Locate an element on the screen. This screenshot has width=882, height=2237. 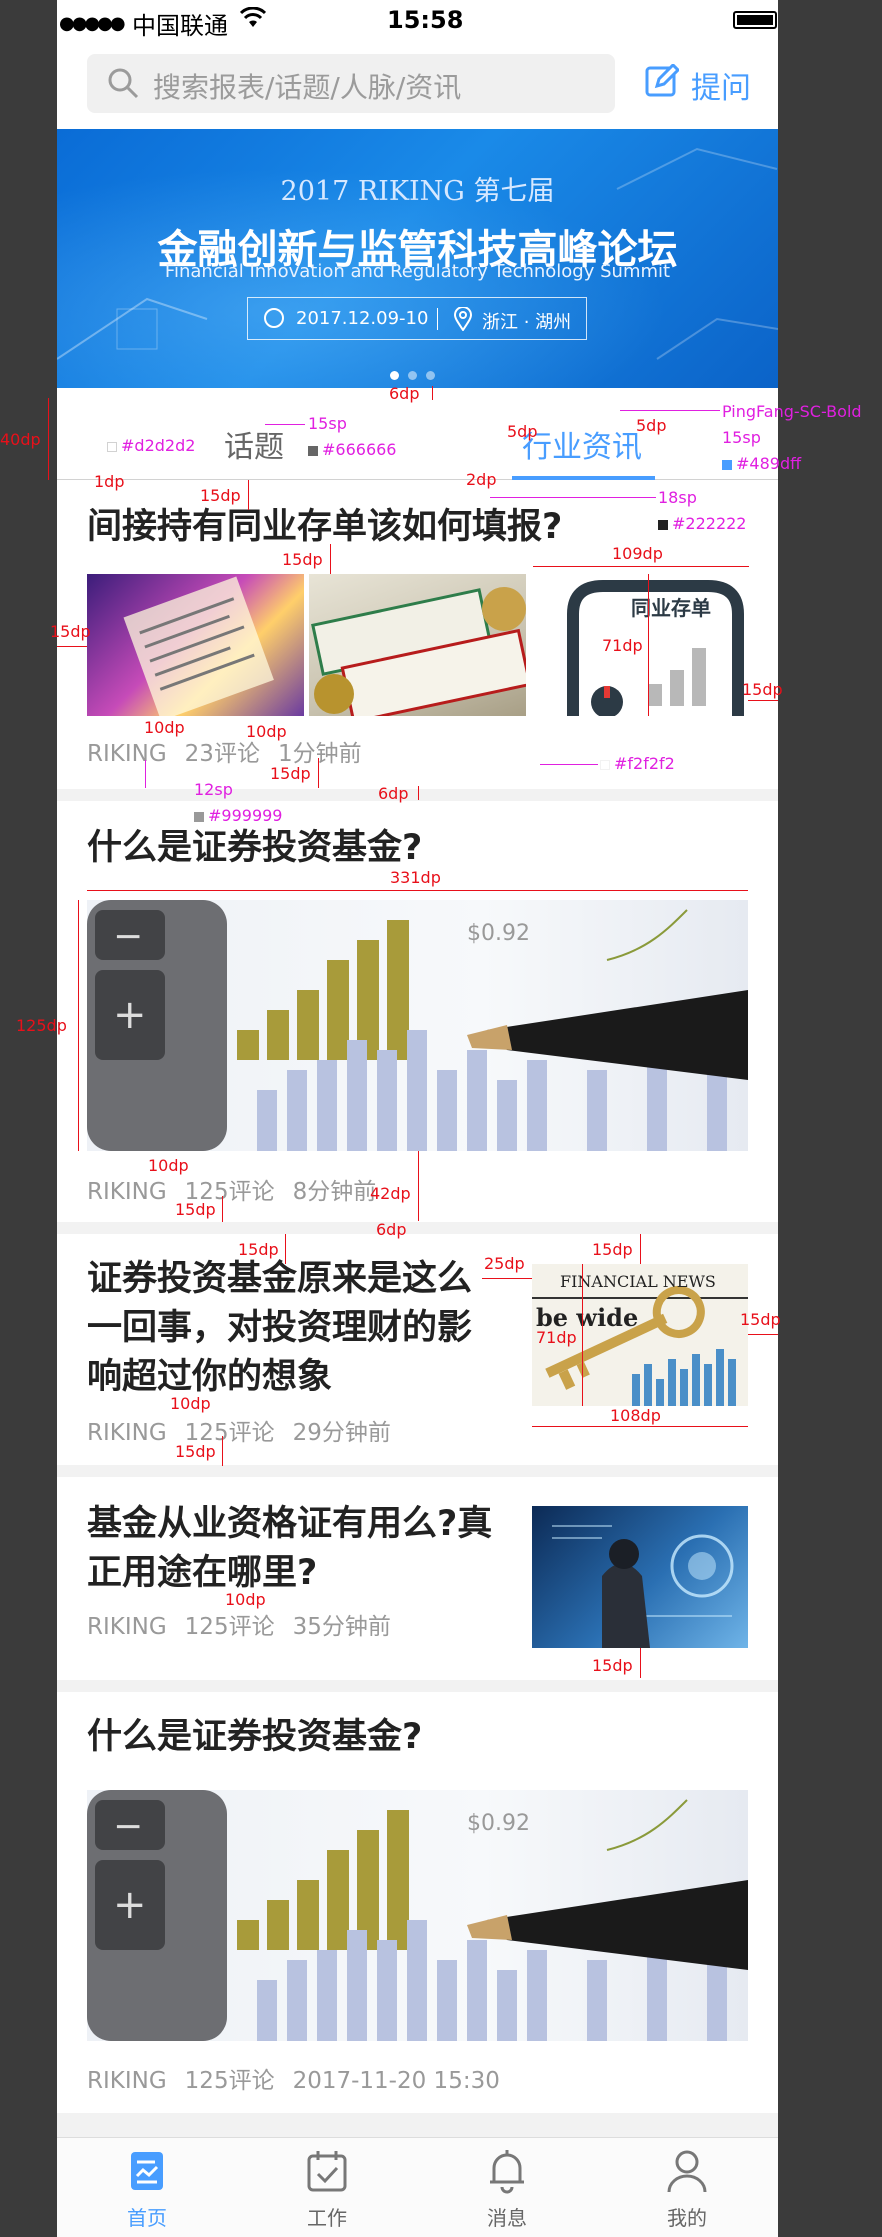
banner-info-box: 2017.12.09-10 浙江 · 湖州 is located at coordinates (417, 318).